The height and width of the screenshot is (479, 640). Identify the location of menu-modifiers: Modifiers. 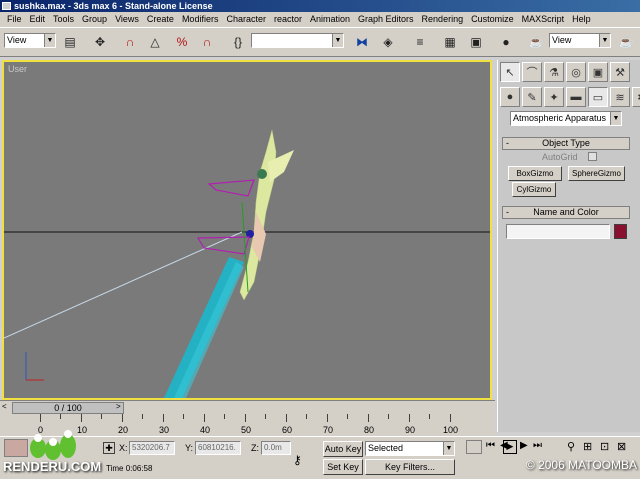
(200, 19).